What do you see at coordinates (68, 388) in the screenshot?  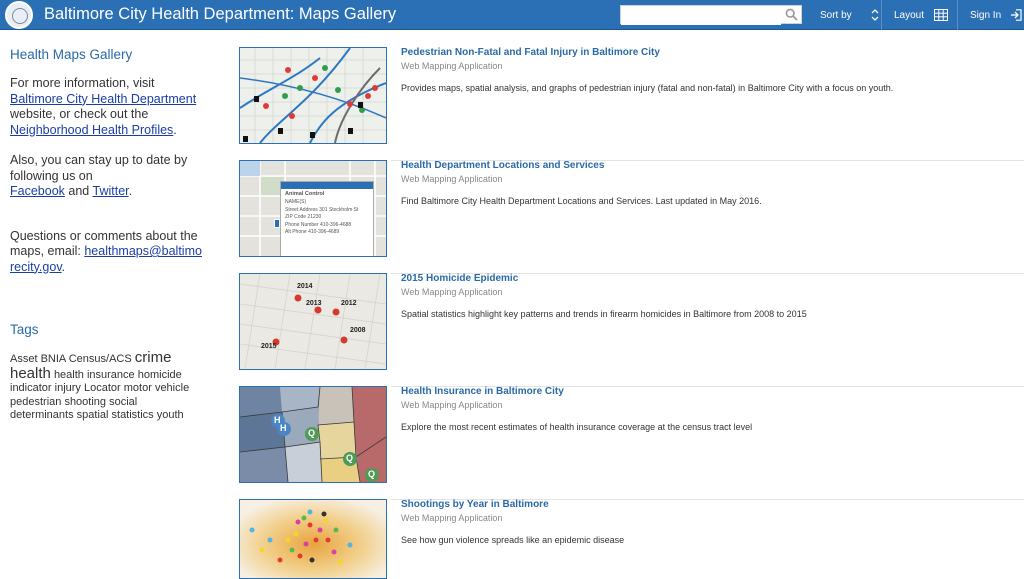 I see `tag-link: injury` at bounding box center [68, 388].